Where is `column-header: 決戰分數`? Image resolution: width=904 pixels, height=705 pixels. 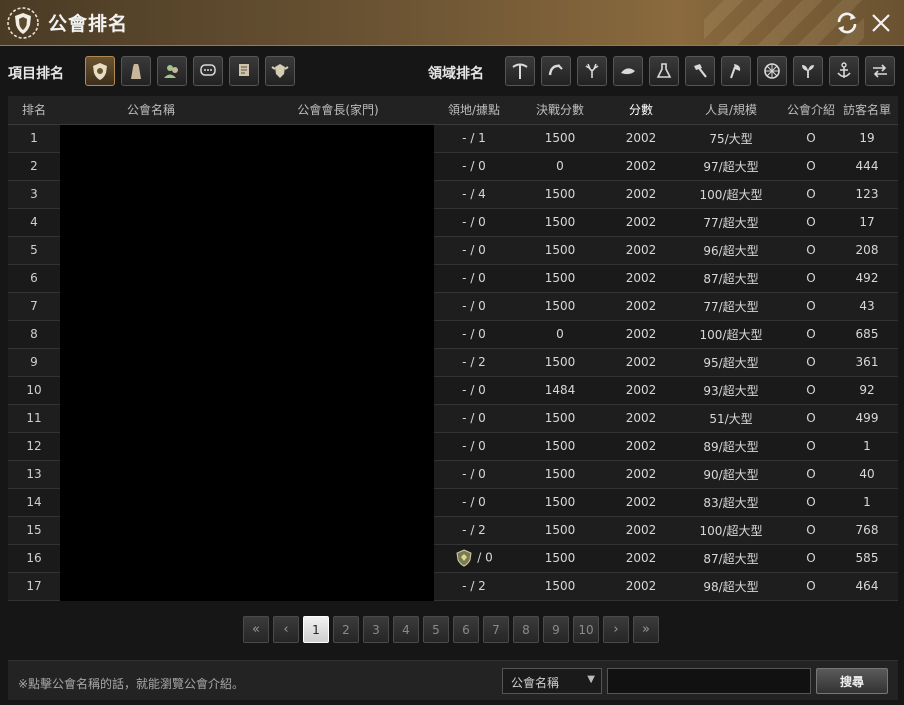
column-header: 決戰分數 is located at coordinates (560, 110).